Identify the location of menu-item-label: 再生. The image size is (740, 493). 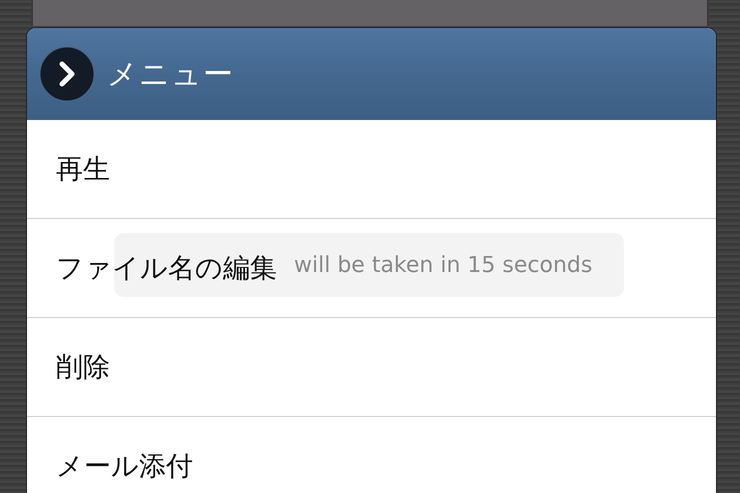
(83, 170).